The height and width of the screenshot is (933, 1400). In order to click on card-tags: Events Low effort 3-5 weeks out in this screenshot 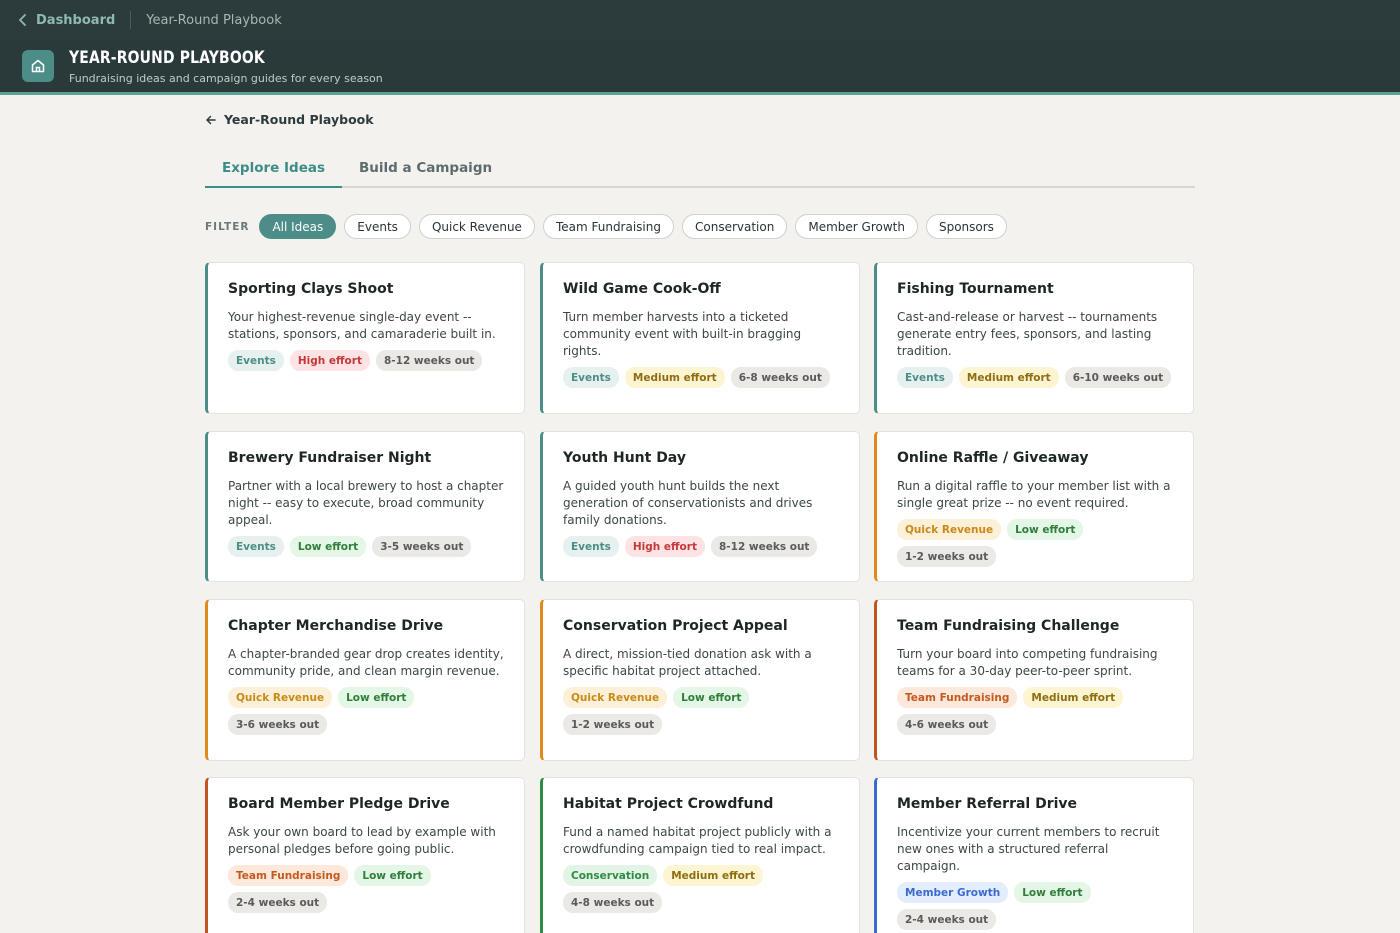, I will do `click(366, 546)`.